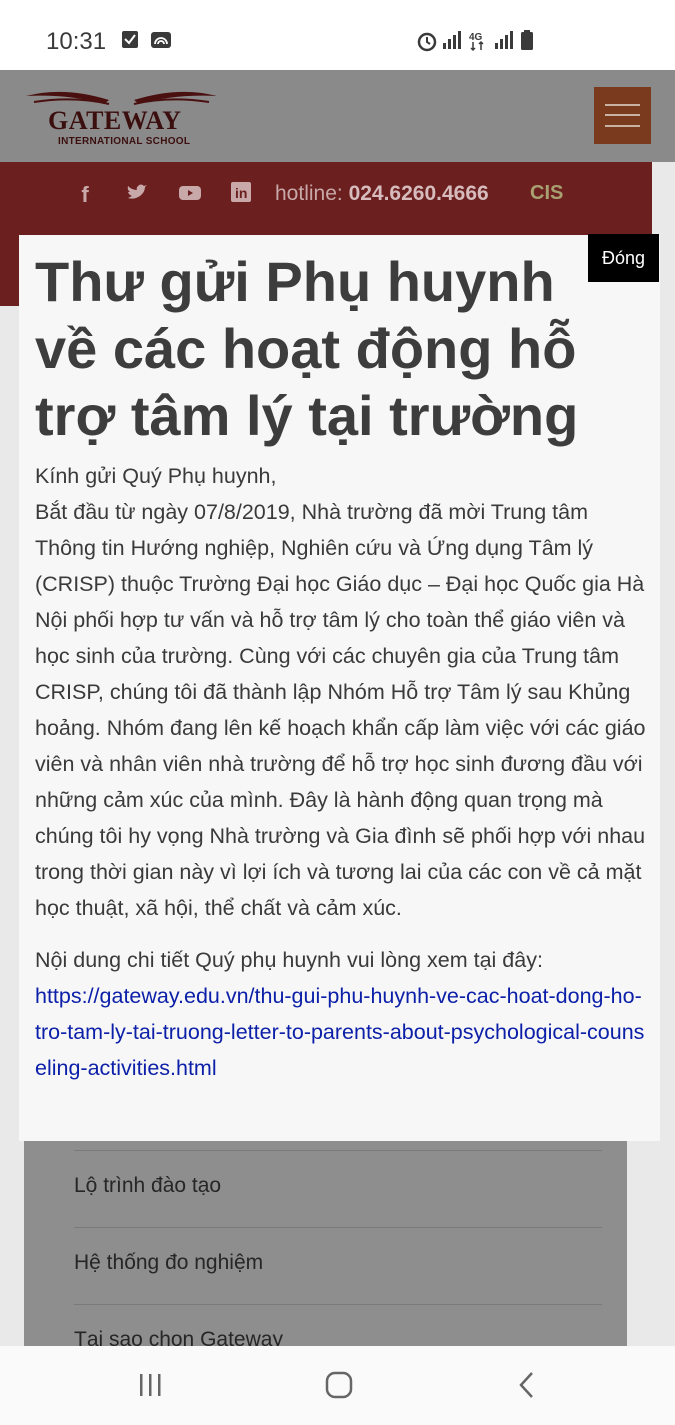 The width and height of the screenshot is (675, 1425). I want to click on logo-subtitle: INTERNATIONAL SCHOOL, so click(124, 141).